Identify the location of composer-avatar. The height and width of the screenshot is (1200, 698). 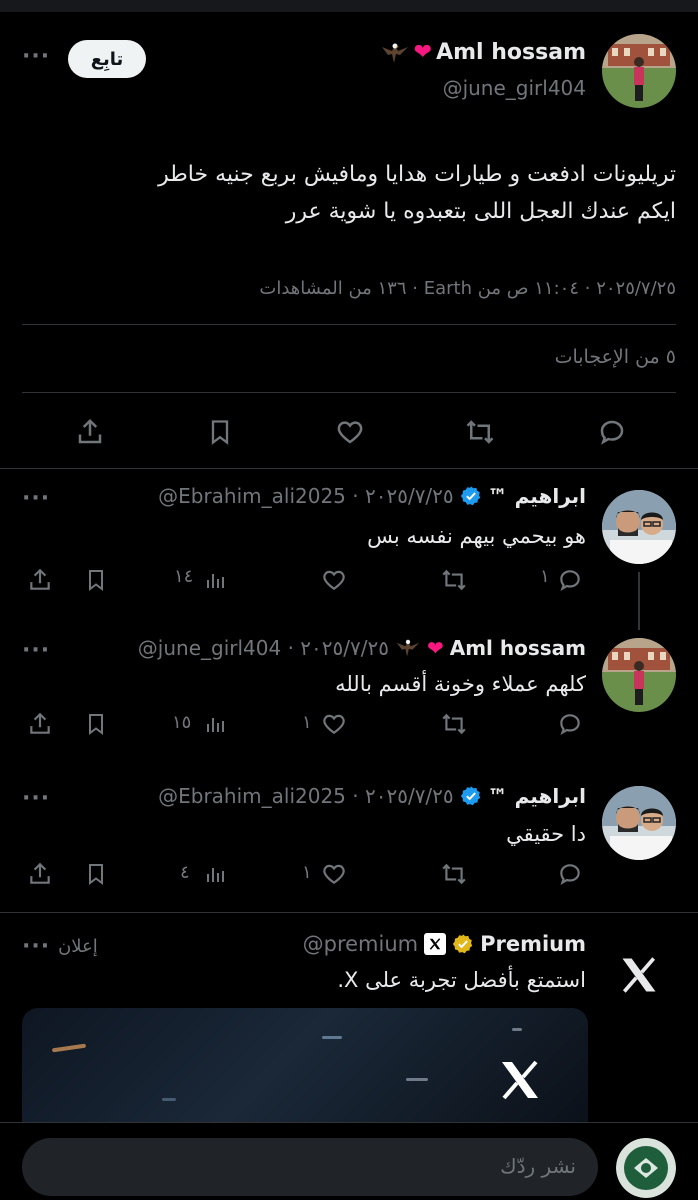
(646, 1168).